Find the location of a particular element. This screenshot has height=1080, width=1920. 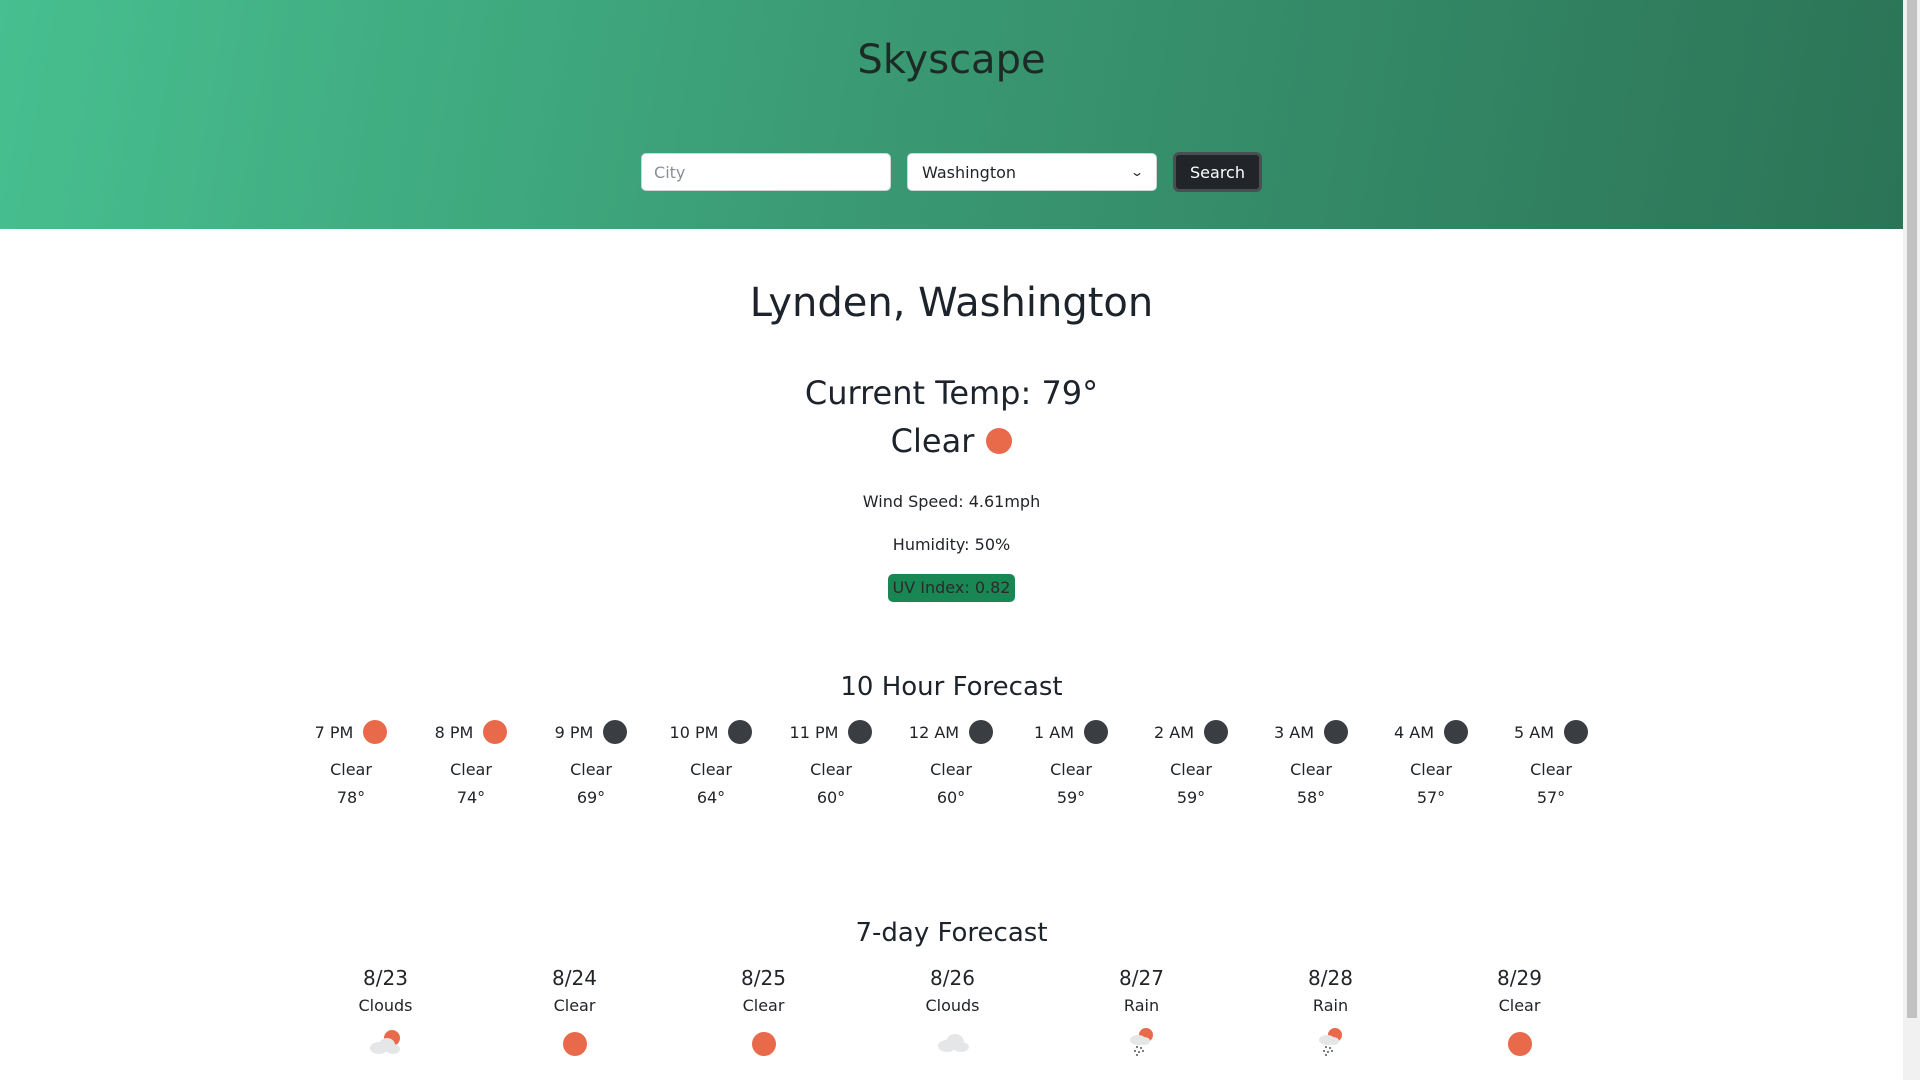

current-condition-label: Clear is located at coordinates (932, 441).